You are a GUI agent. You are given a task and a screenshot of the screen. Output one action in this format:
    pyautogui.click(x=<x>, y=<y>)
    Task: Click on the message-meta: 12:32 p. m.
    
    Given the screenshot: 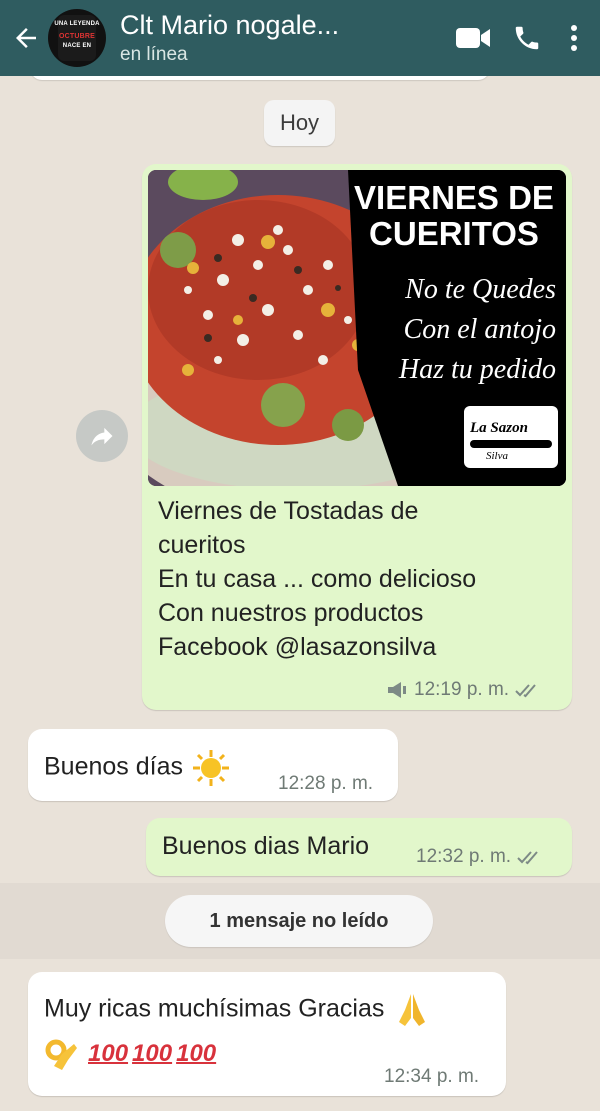 What is the action you would take?
    pyautogui.click(x=479, y=857)
    